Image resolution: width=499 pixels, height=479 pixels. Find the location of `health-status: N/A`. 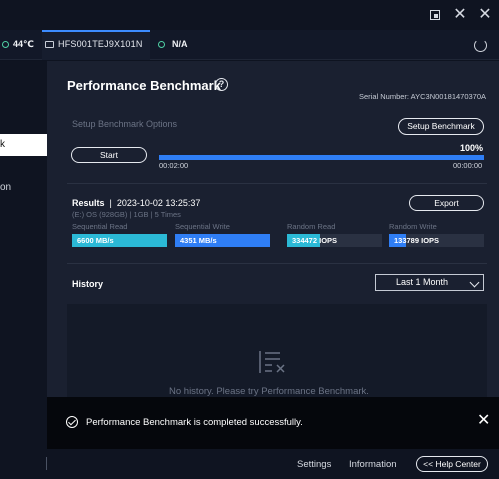

health-status: N/A is located at coordinates (180, 44).